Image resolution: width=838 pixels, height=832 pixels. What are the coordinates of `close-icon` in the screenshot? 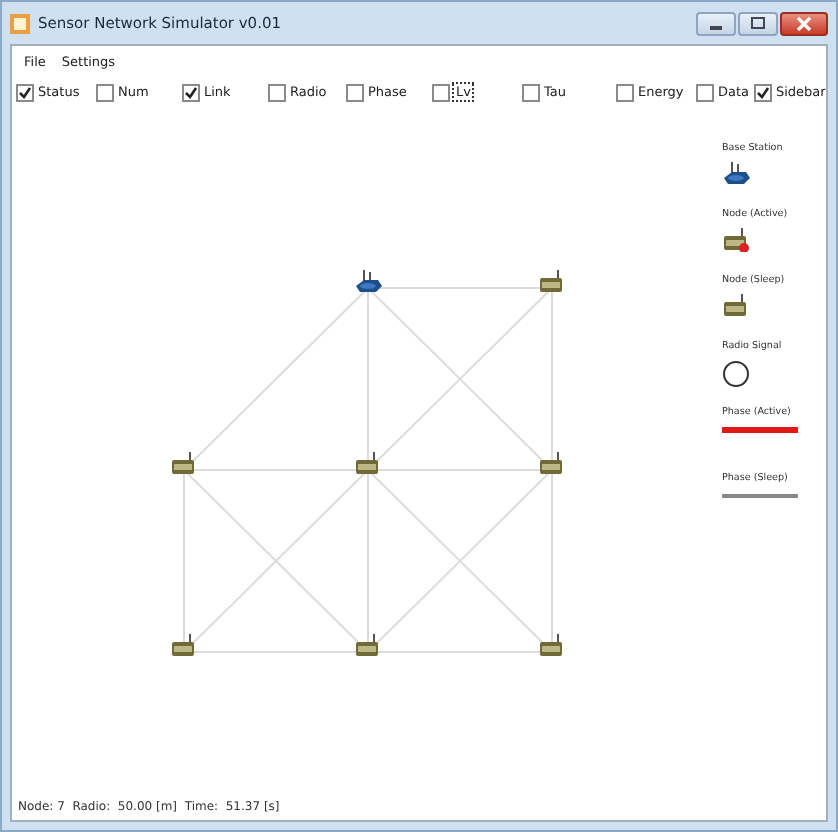 It's located at (804, 23).